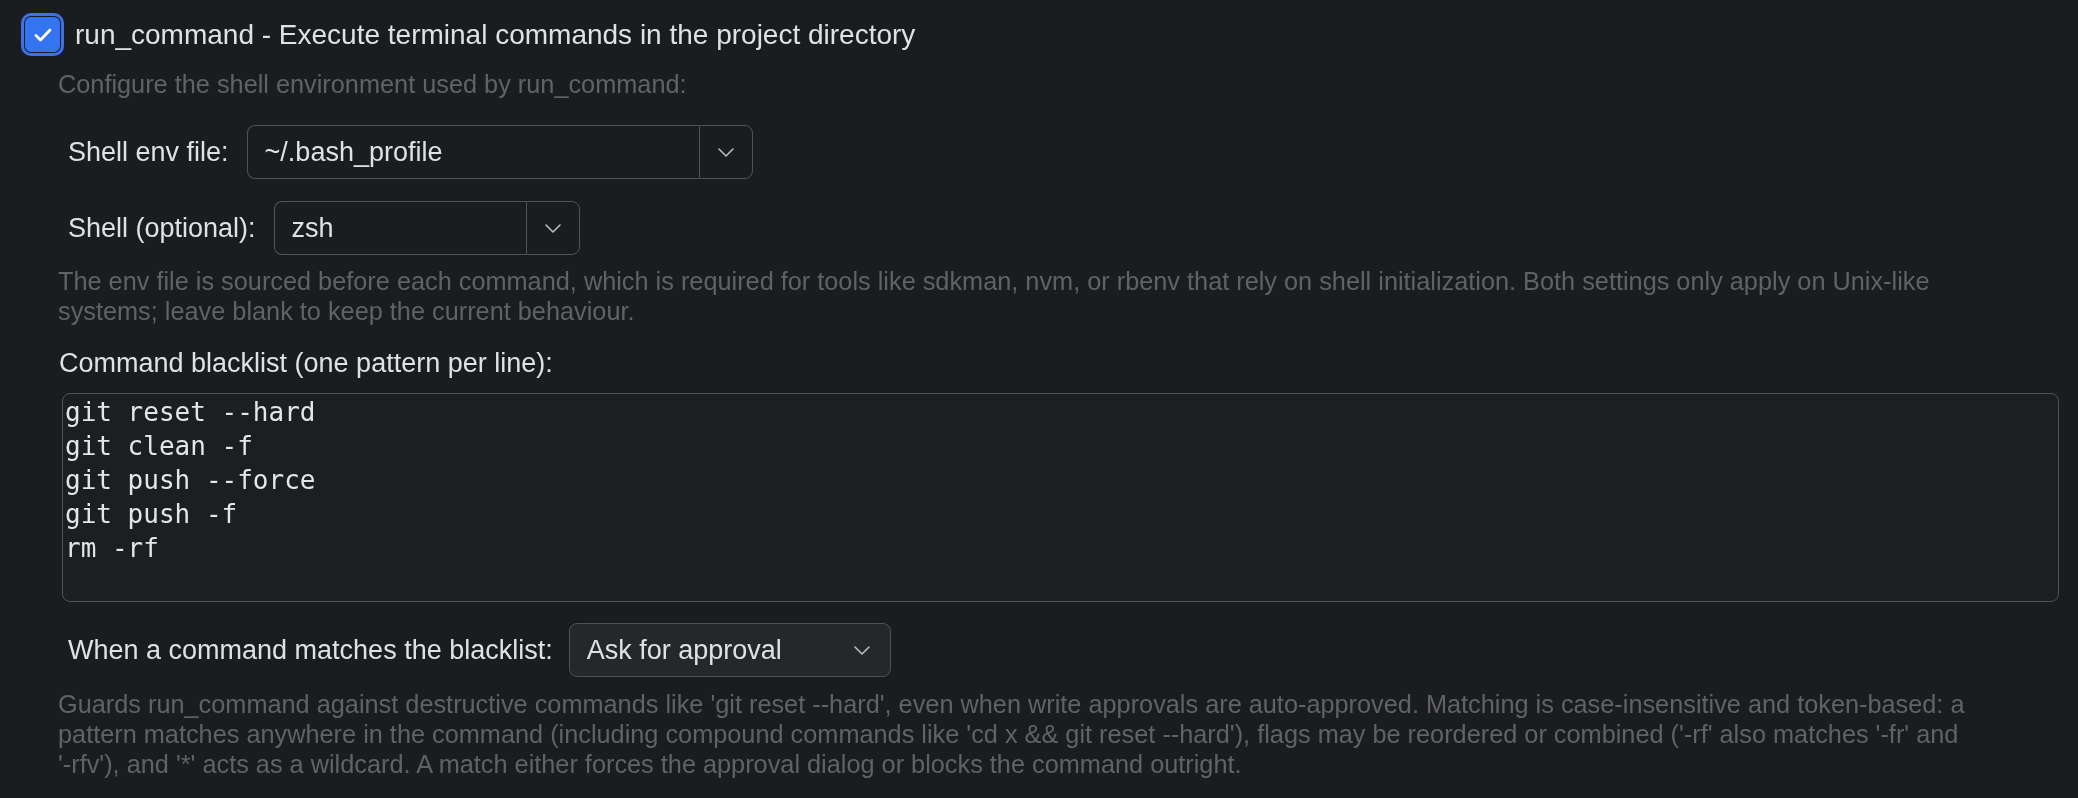 This screenshot has width=2078, height=798. Describe the element at coordinates (472, 152) in the screenshot. I see `text-field: ~/.bash_profile` at that location.